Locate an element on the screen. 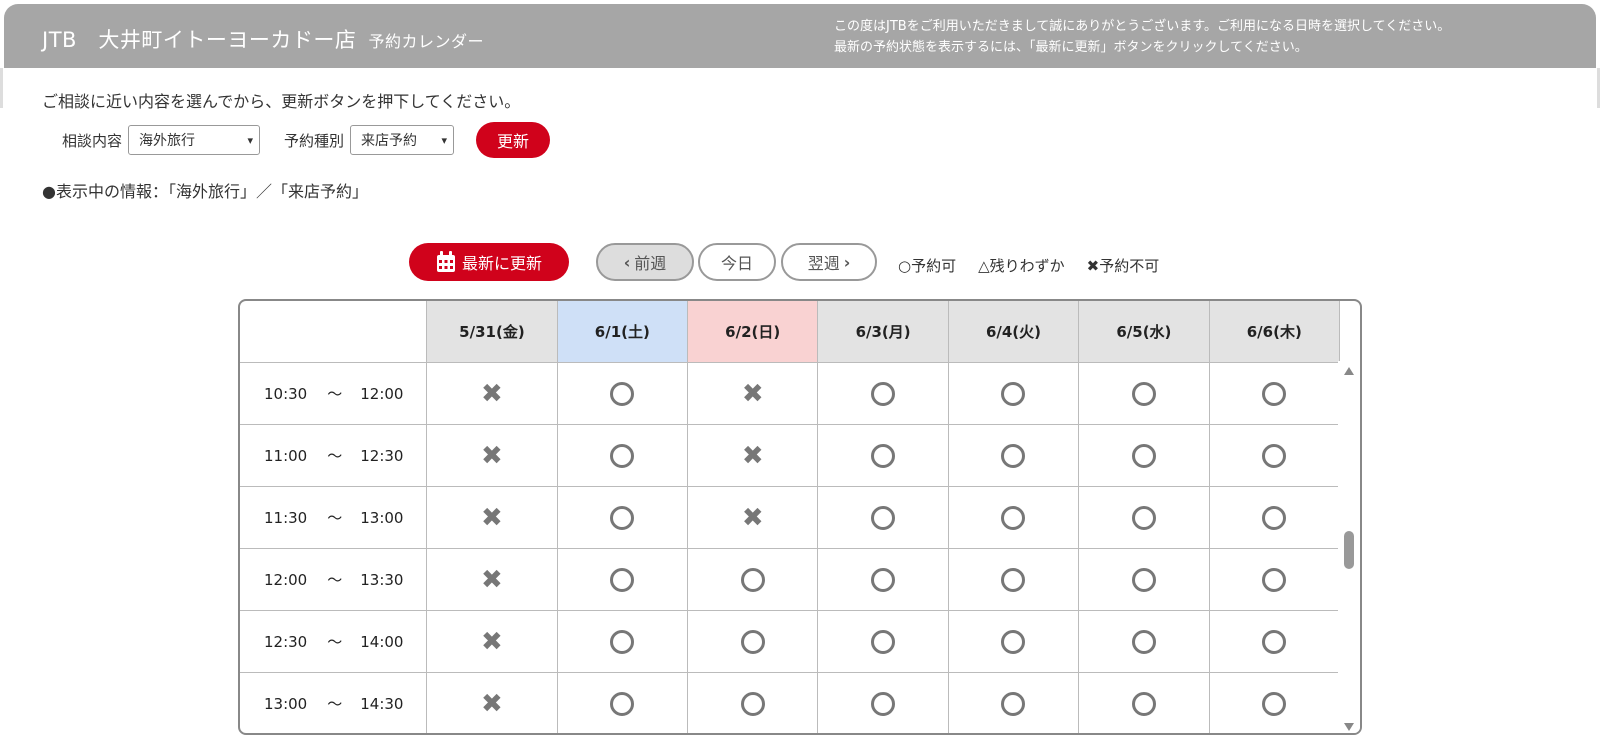  next-week-label: 翌週 is located at coordinates (823, 263).